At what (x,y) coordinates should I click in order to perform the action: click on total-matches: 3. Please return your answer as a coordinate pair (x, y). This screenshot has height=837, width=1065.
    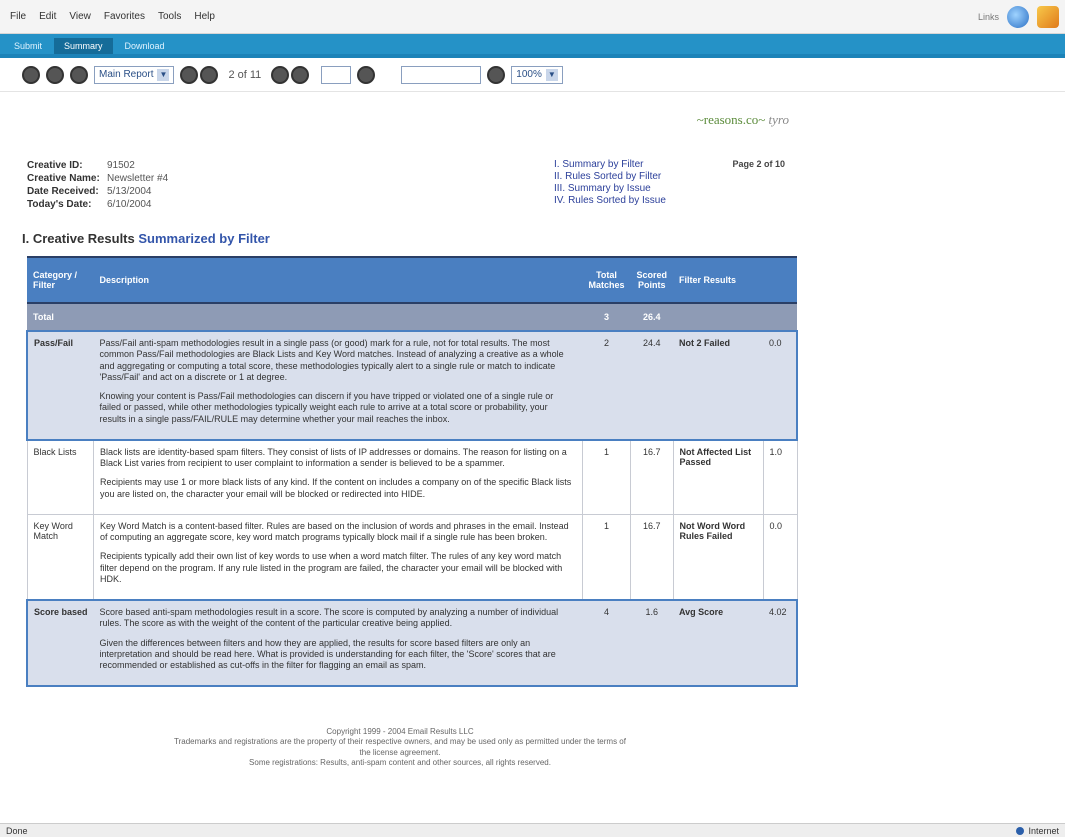
    Looking at the image, I should click on (606, 317).